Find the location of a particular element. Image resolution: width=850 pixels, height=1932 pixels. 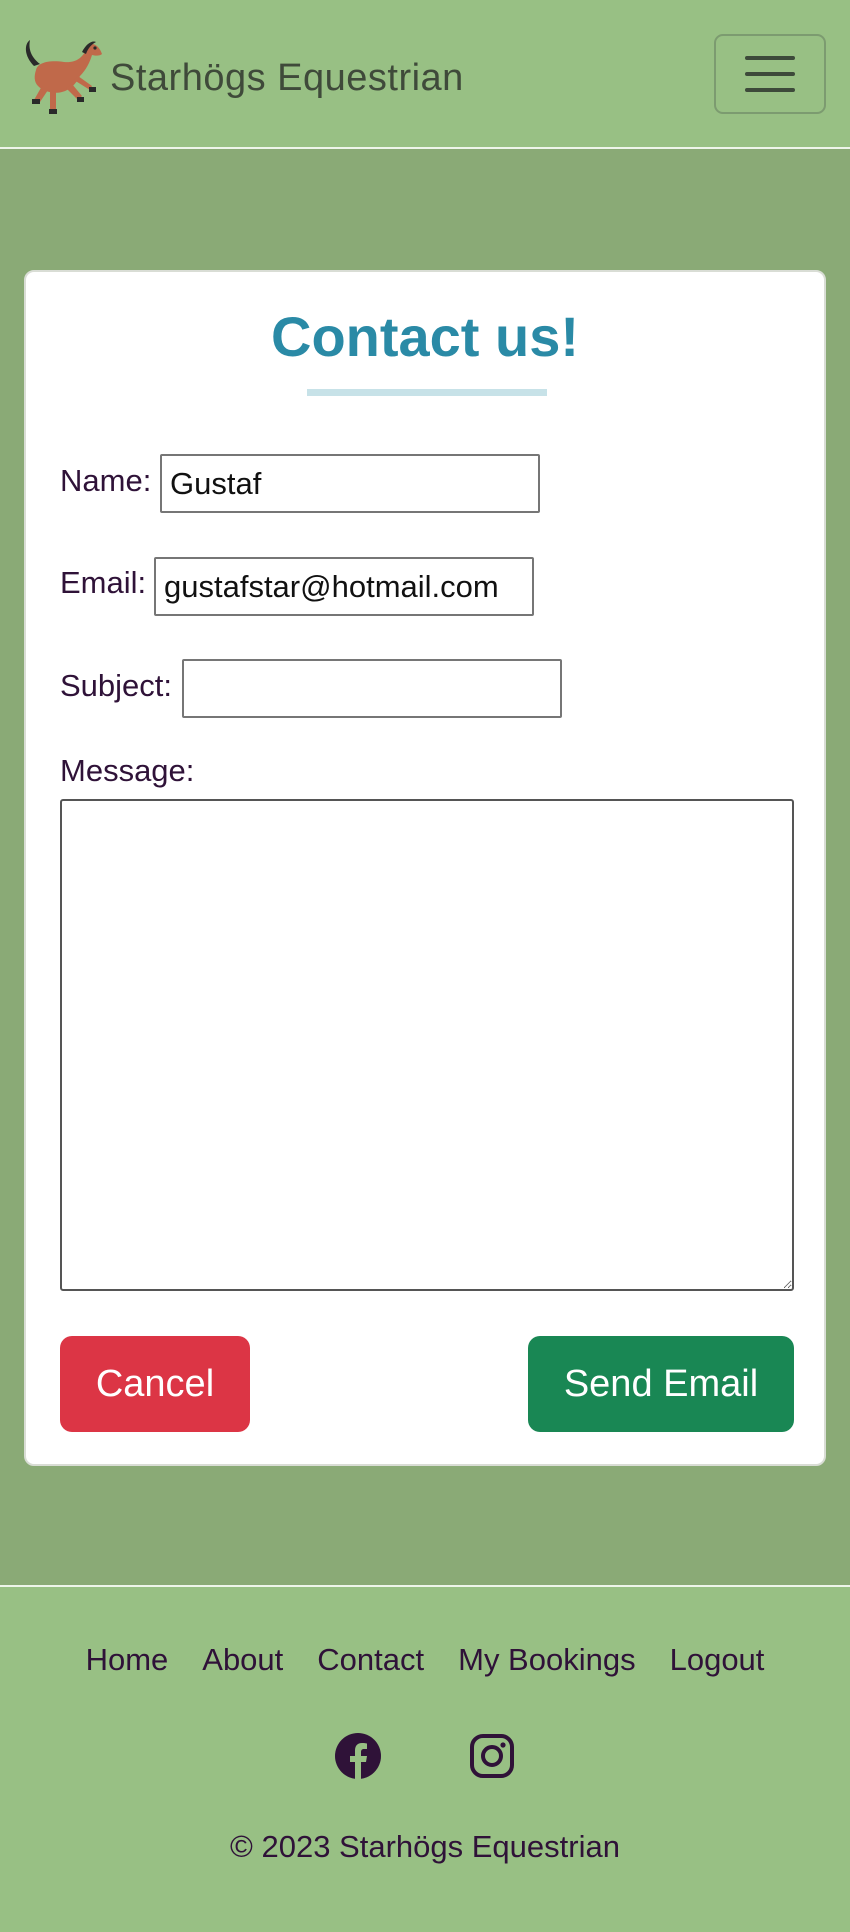

hamburger-menu-button is located at coordinates (770, 74).